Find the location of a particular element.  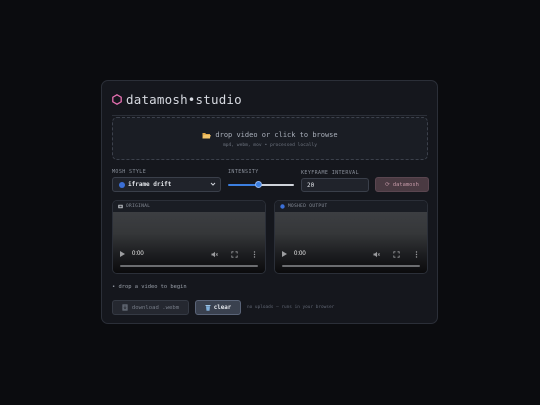

mosh-style-select: iframe drift is located at coordinates (166, 184).